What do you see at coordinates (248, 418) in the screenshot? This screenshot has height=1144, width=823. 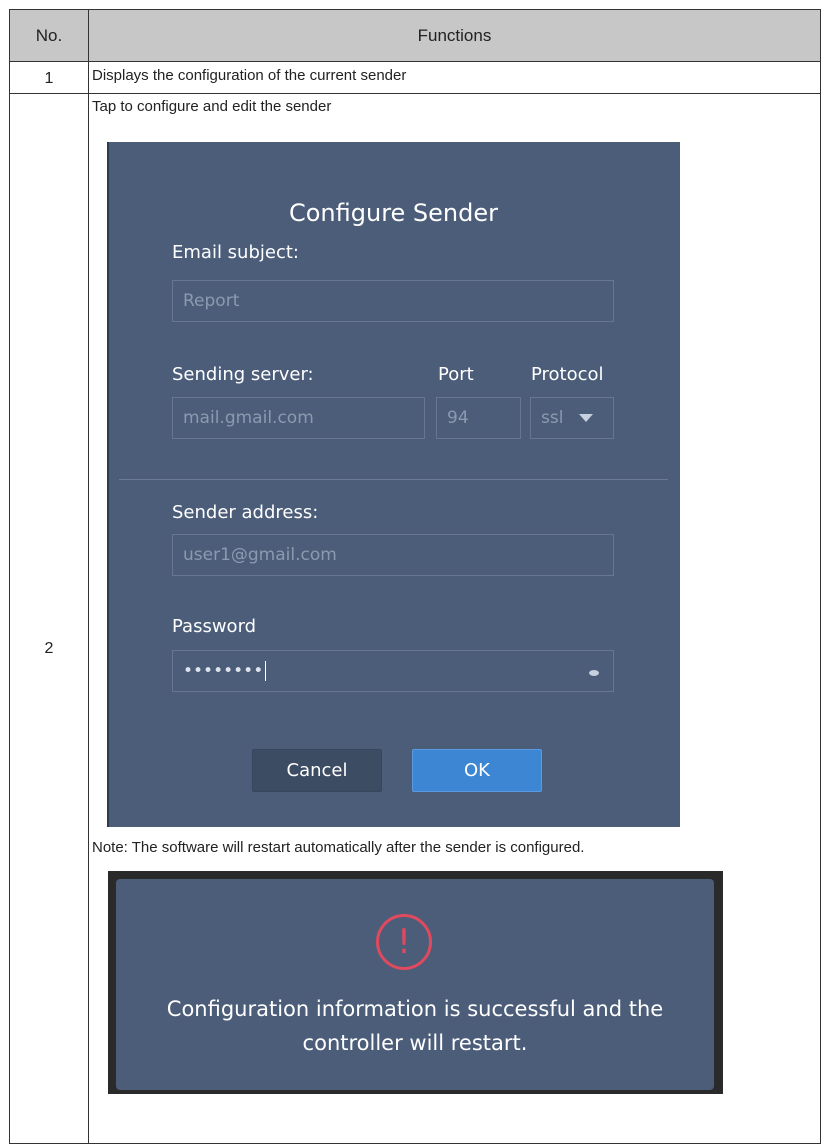 I see `sending-server-value: mail.gmail.com` at bounding box center [248, 418].